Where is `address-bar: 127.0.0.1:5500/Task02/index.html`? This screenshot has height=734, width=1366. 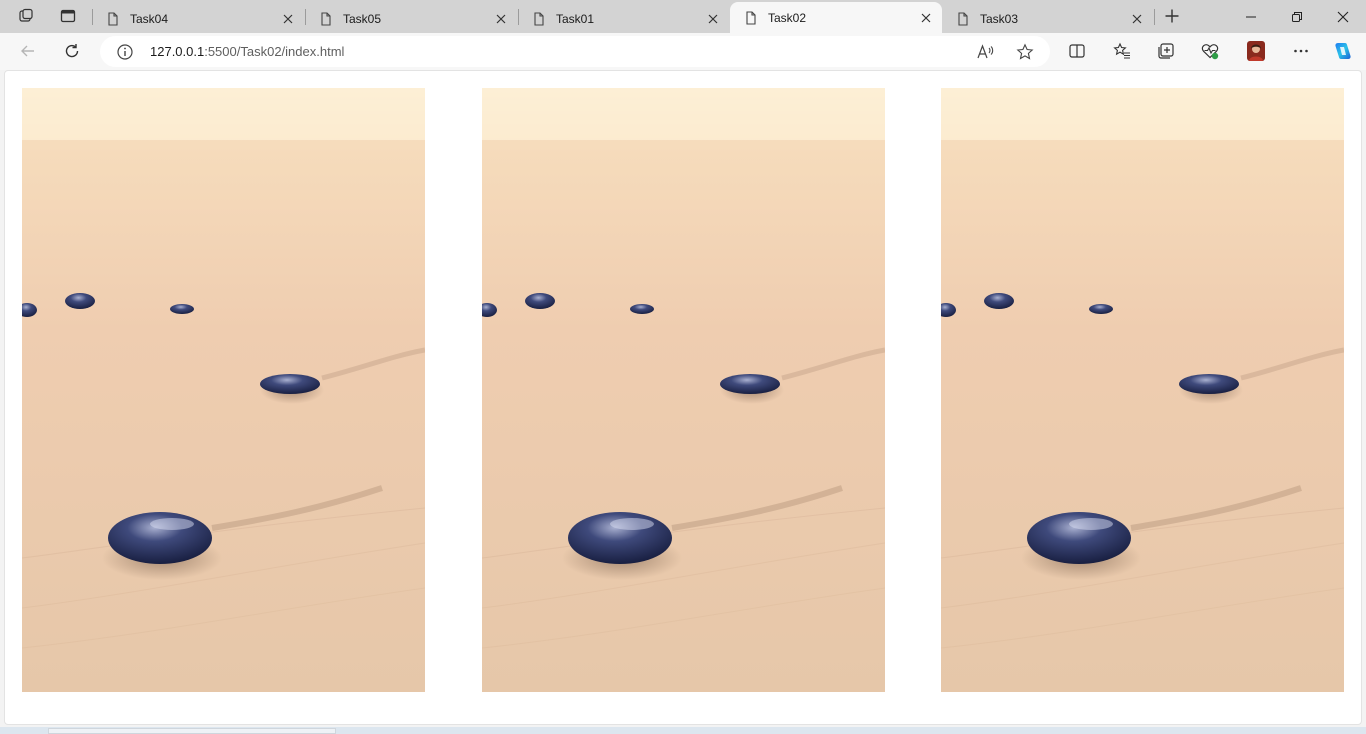
address-bar: 127.0.0.1:5500/Task02/index.html is located at coordinates (575, 51).